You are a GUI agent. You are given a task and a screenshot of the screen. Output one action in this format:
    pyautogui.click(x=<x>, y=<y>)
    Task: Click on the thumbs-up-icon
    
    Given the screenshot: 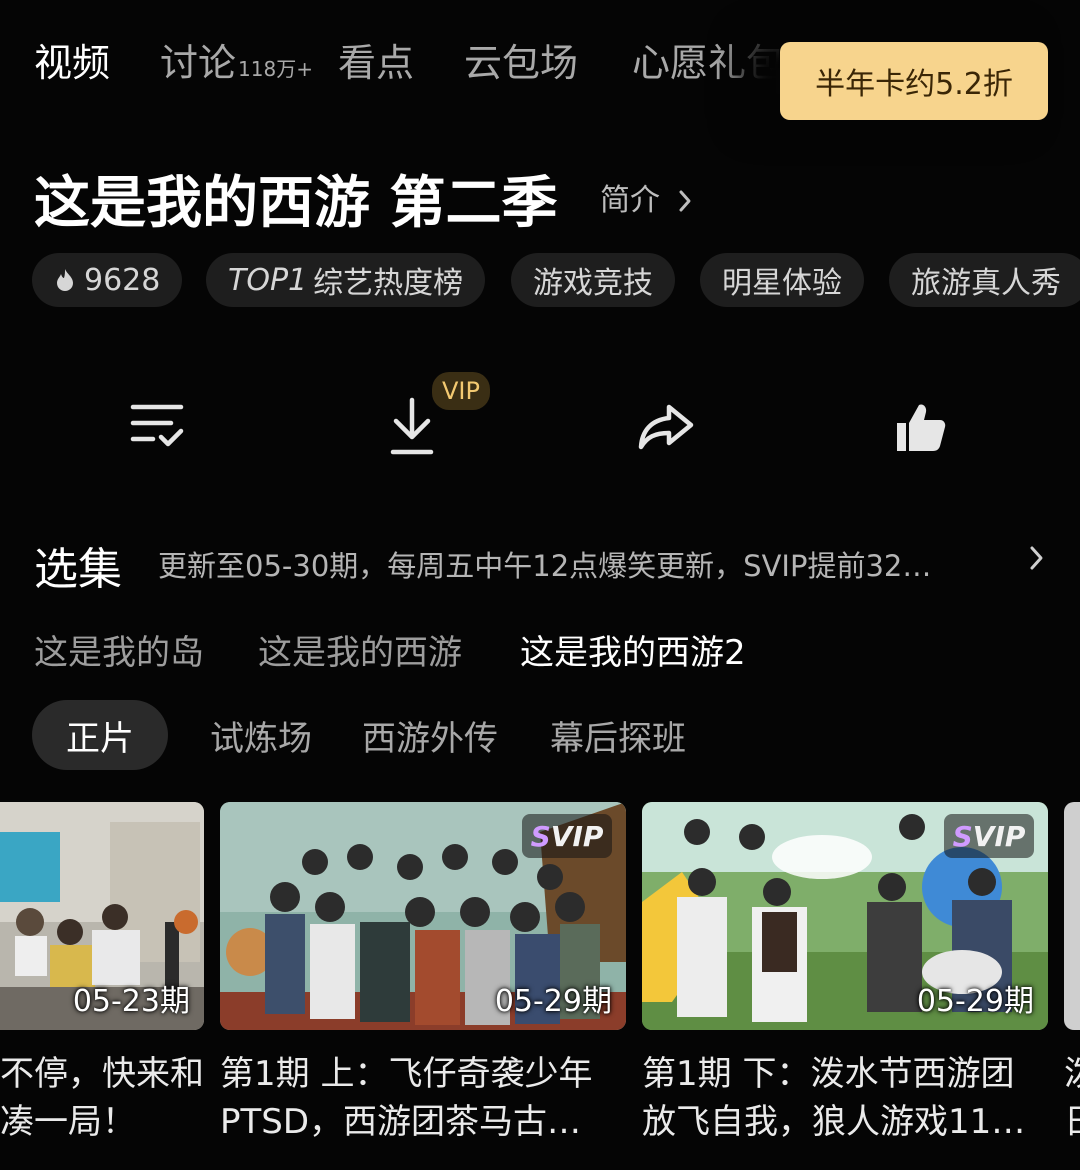 What is the action you would take?
    pyautogui.click(x=921, y=427)
    